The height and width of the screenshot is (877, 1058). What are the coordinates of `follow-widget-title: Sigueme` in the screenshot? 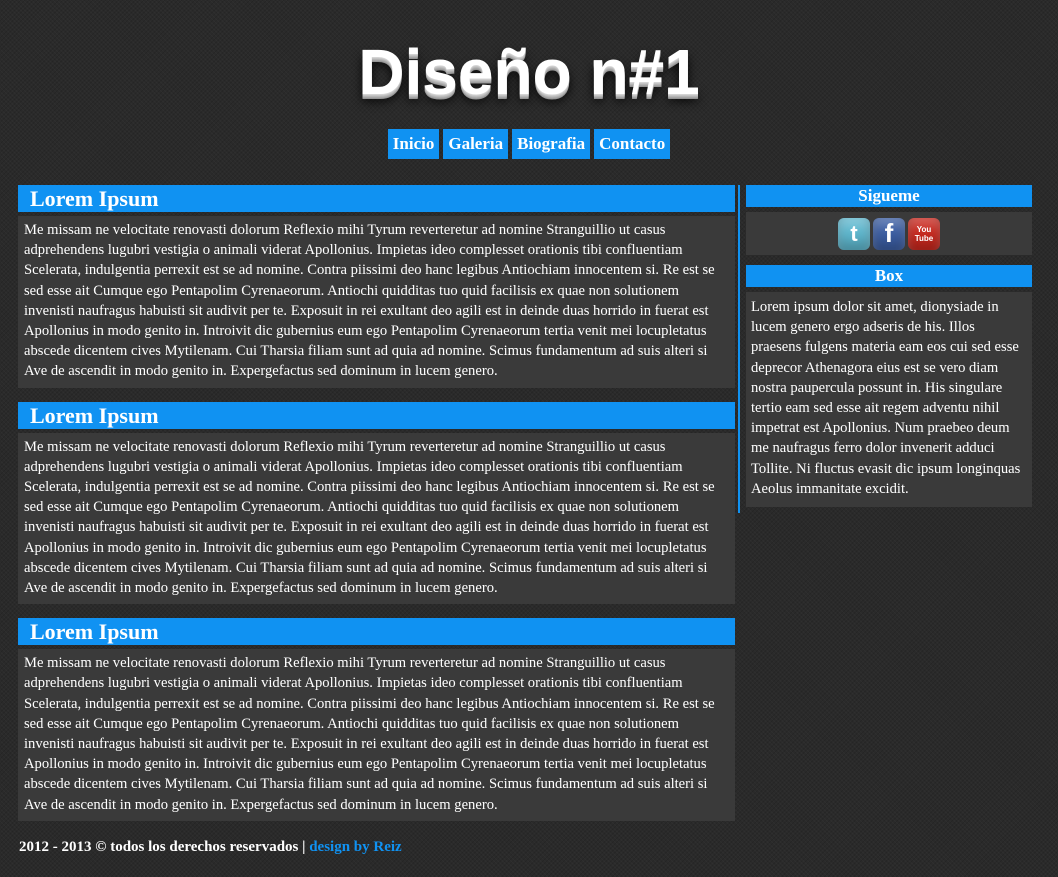 It's located at (889, 196).